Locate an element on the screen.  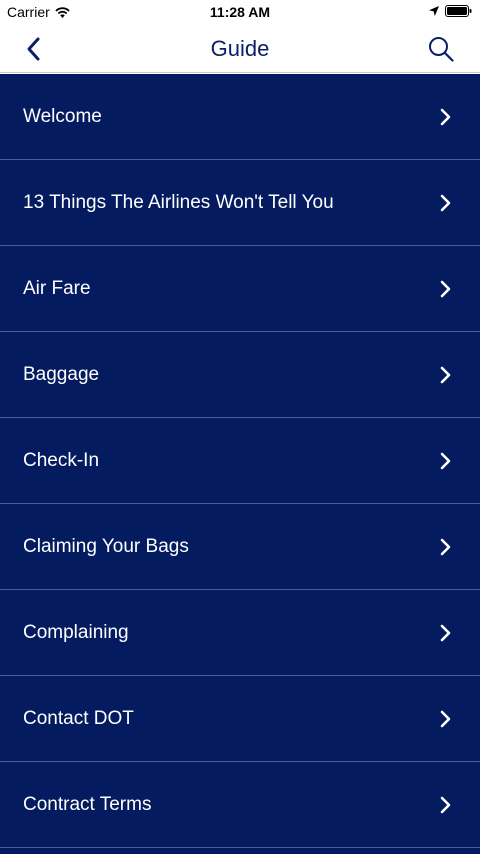
navigation-bar: Guide is located at coordinates (240, 48).